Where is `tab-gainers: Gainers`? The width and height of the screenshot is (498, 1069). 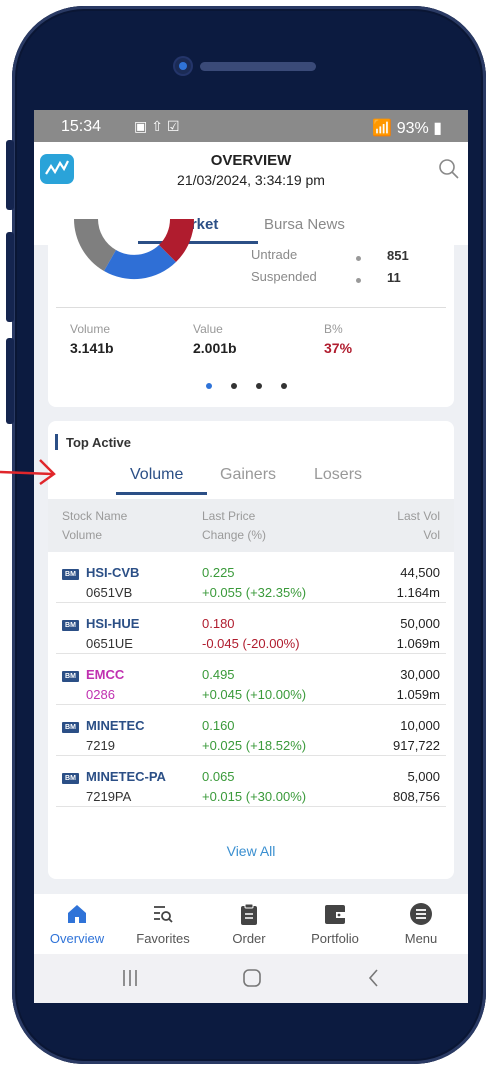 tab-gainers: Gainers is located at coordinates (248, 475).